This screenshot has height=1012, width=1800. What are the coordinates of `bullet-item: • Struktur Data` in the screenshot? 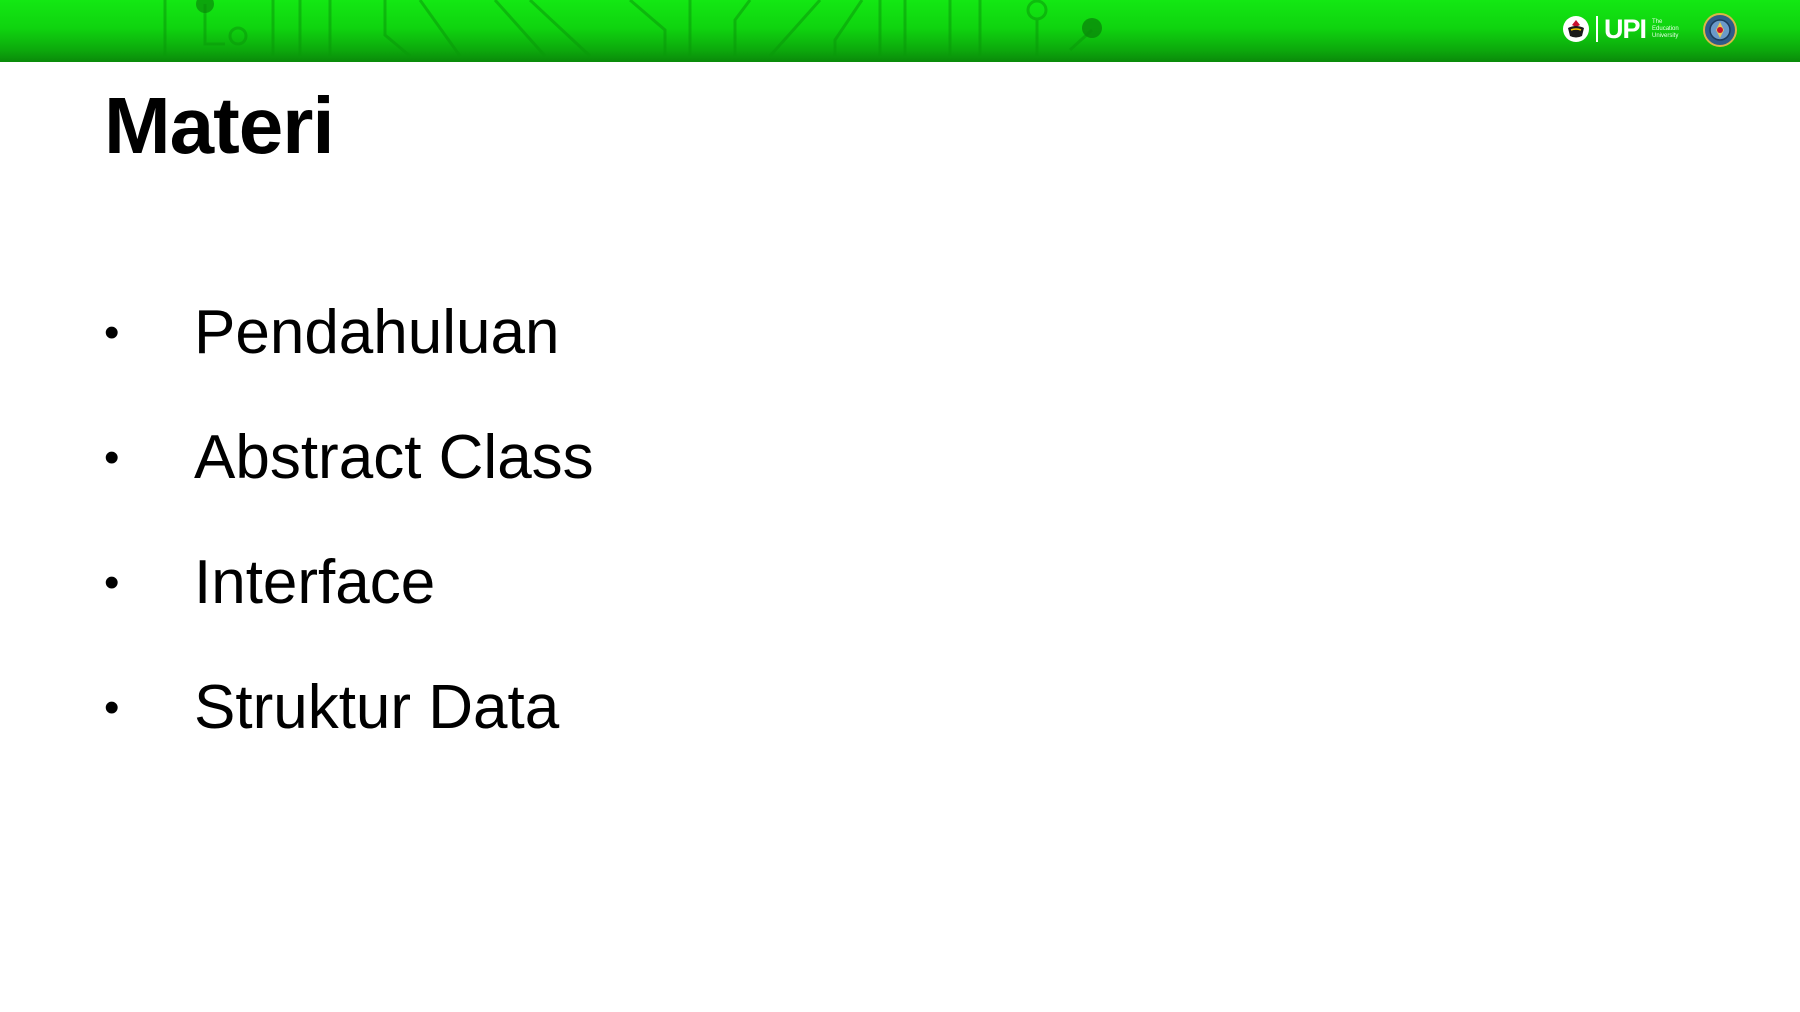 It's located at (349, 707).